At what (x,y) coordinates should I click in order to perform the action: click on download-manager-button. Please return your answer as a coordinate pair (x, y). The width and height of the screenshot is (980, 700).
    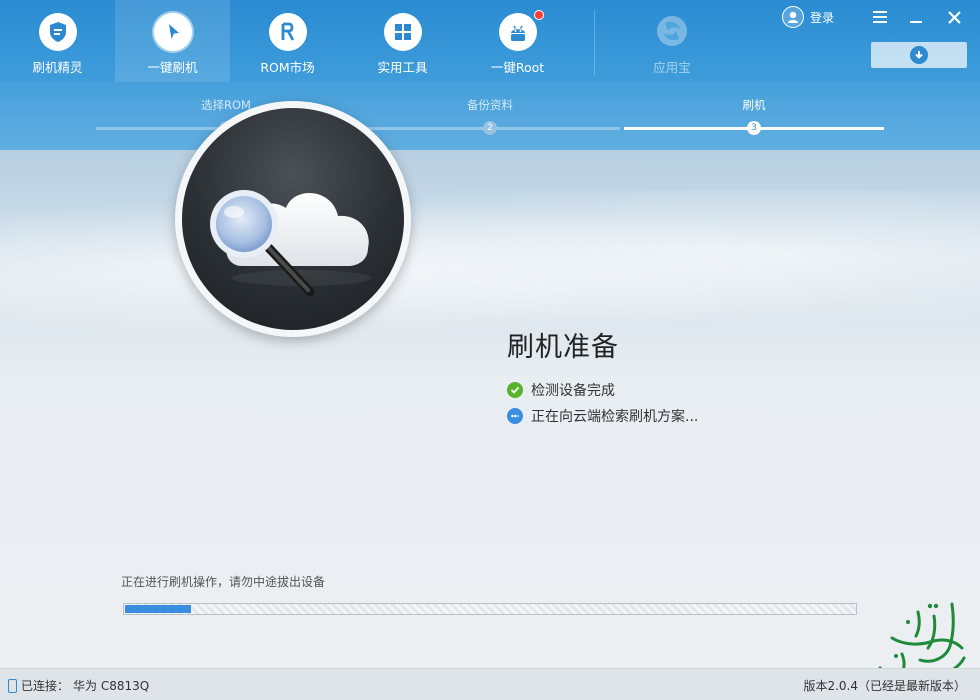
    Looking at the image, I should click on (919, 55).